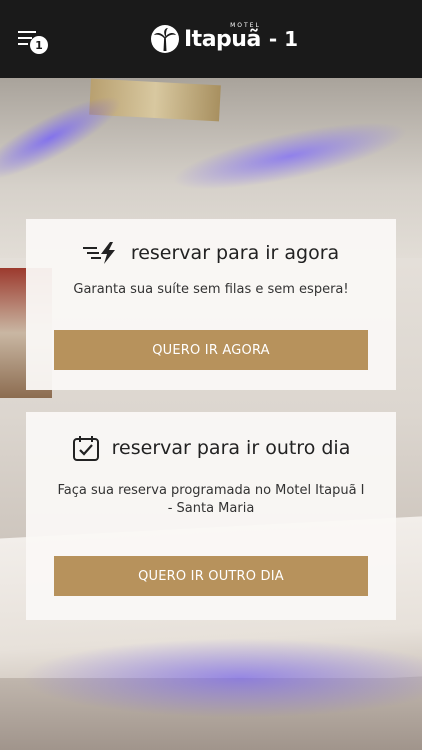  I want to click on go-another-day-button: QUERO IR OUTRO DIA, so click(211, 576).